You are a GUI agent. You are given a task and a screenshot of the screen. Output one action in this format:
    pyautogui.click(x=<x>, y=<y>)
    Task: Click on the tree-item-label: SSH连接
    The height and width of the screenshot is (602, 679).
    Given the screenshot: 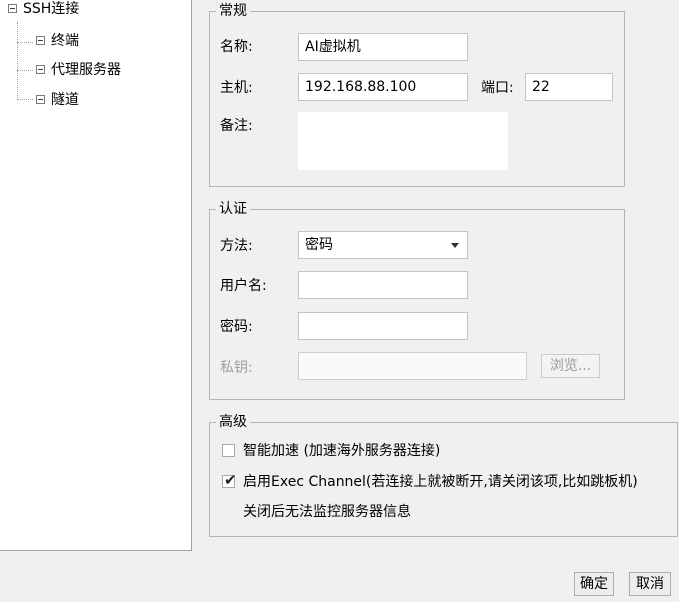 What is the action you would take?
    pyautogui.click(x=51, y=9)
    